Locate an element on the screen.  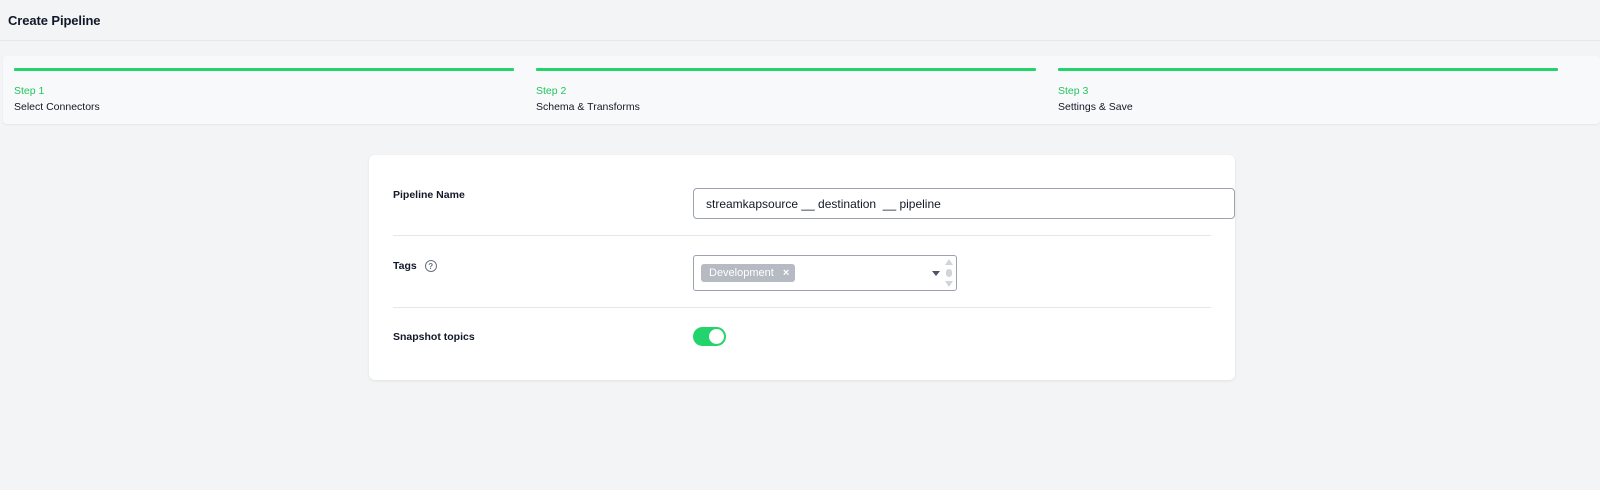
chevron-down-icon is located at coordinates (936, 273).